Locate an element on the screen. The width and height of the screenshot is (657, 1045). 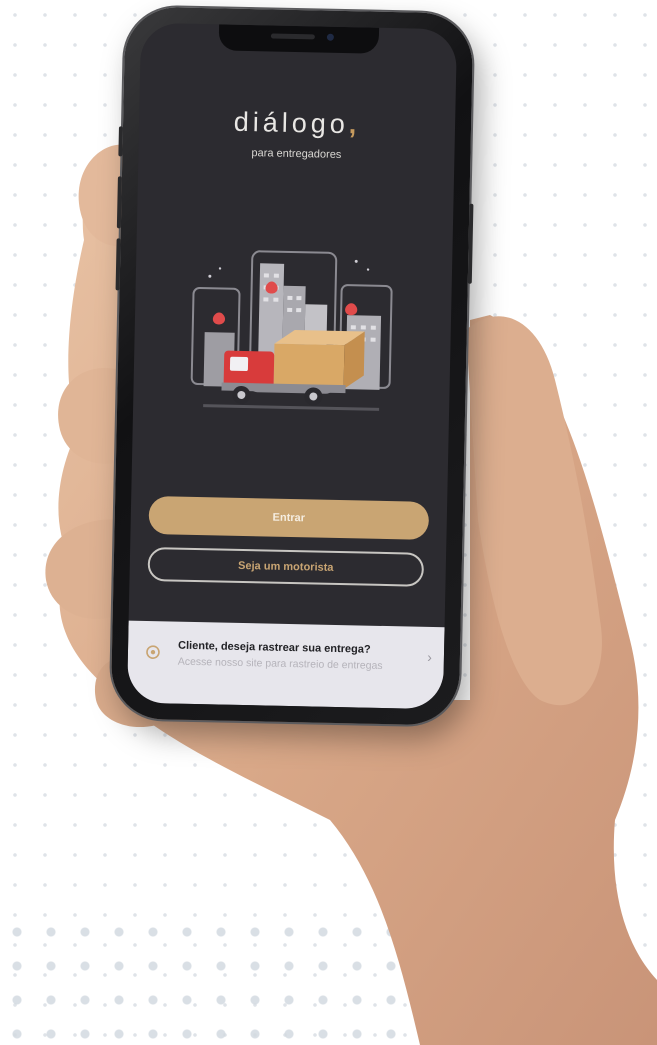
camera-icon is located at coordinates (330, 37).